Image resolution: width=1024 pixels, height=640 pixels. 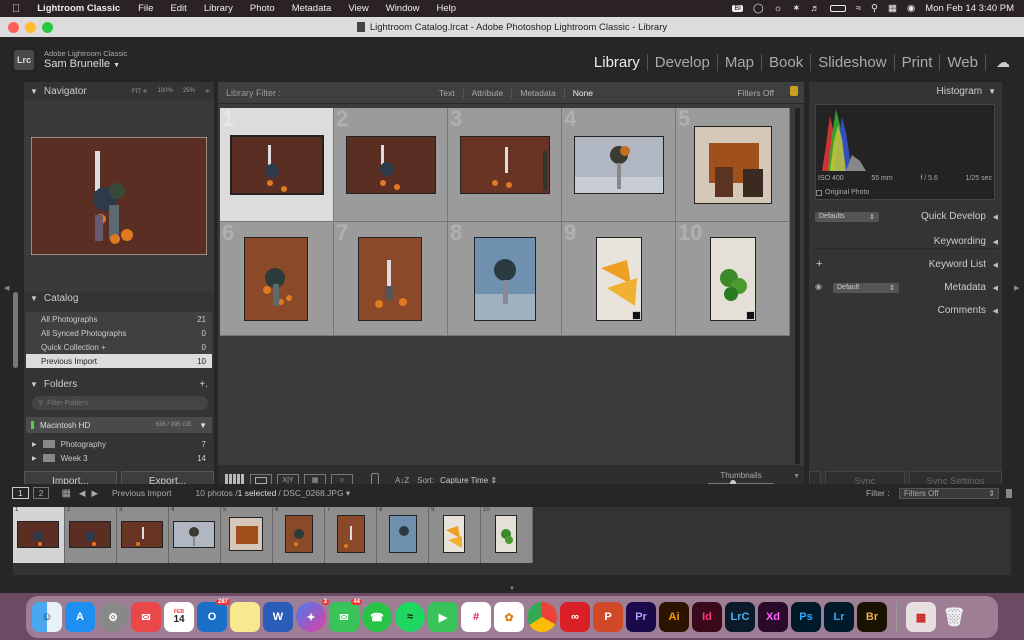 I want to click on collapse-filmstrip-icon: ▼, so click(x=512, y=589).